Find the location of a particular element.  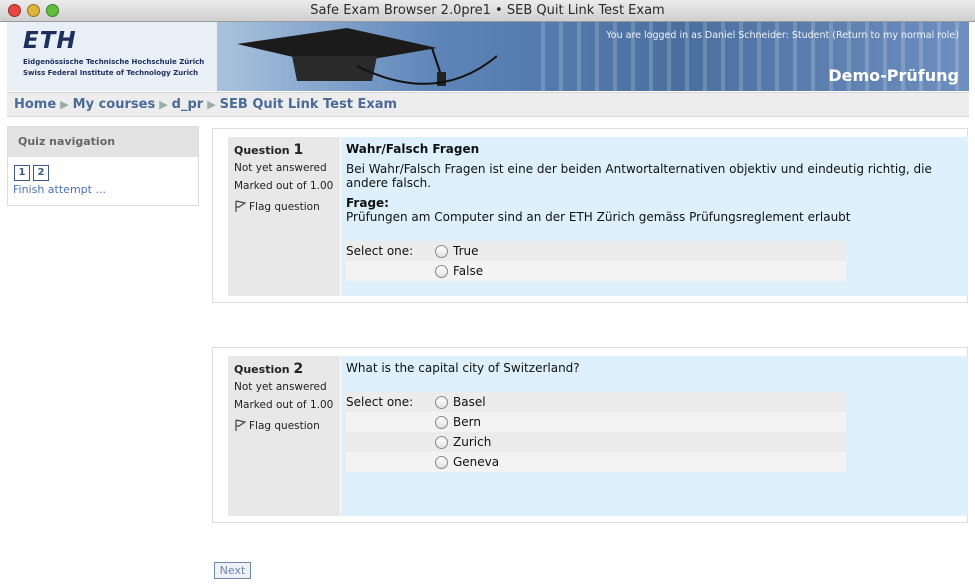

breadcrumb-my-courses: My courses is located at coordinates (114, 104).